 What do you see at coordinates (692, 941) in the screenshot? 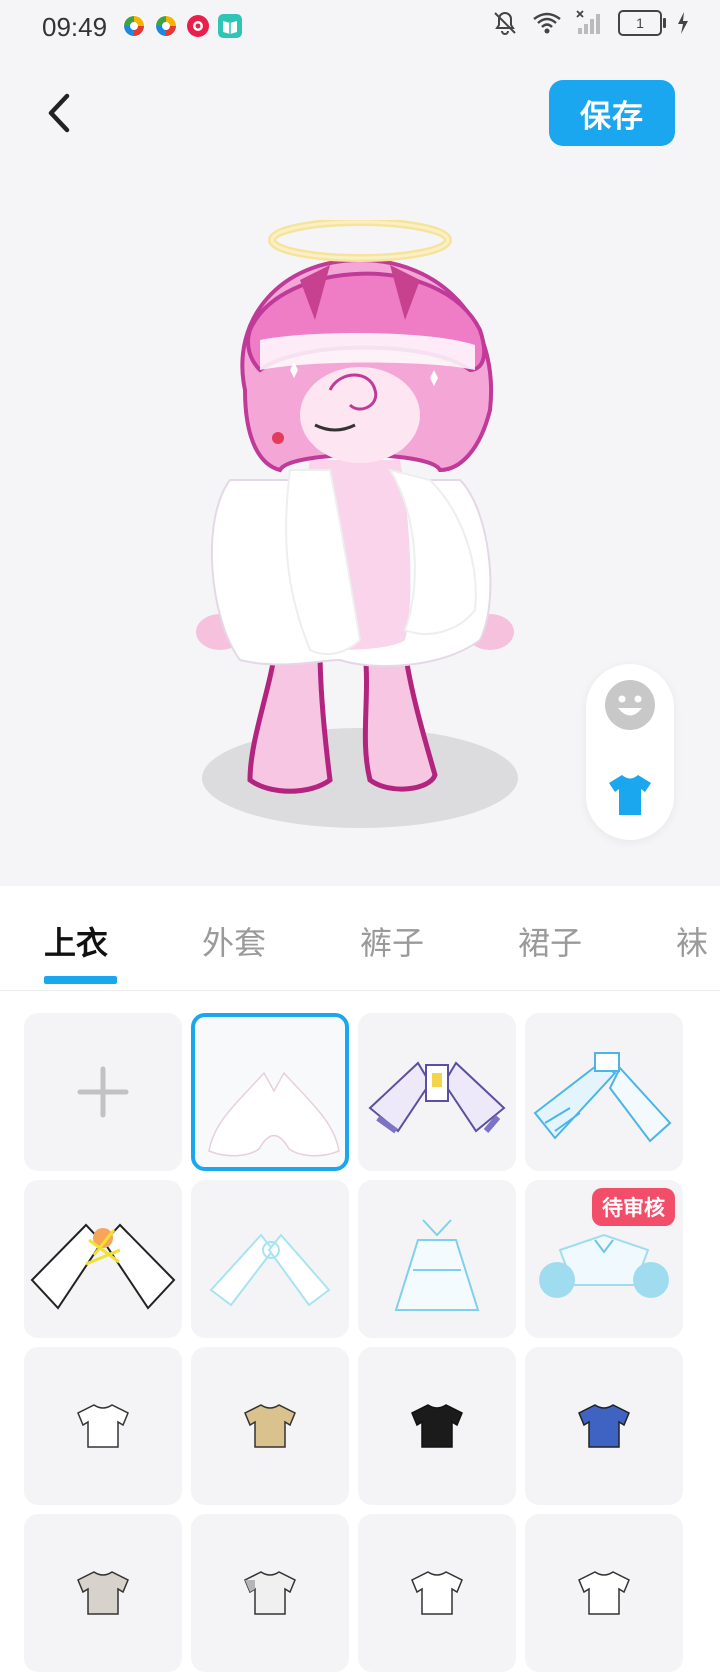
I see `tab-socks: 袜` at bounding box center [692, 941].